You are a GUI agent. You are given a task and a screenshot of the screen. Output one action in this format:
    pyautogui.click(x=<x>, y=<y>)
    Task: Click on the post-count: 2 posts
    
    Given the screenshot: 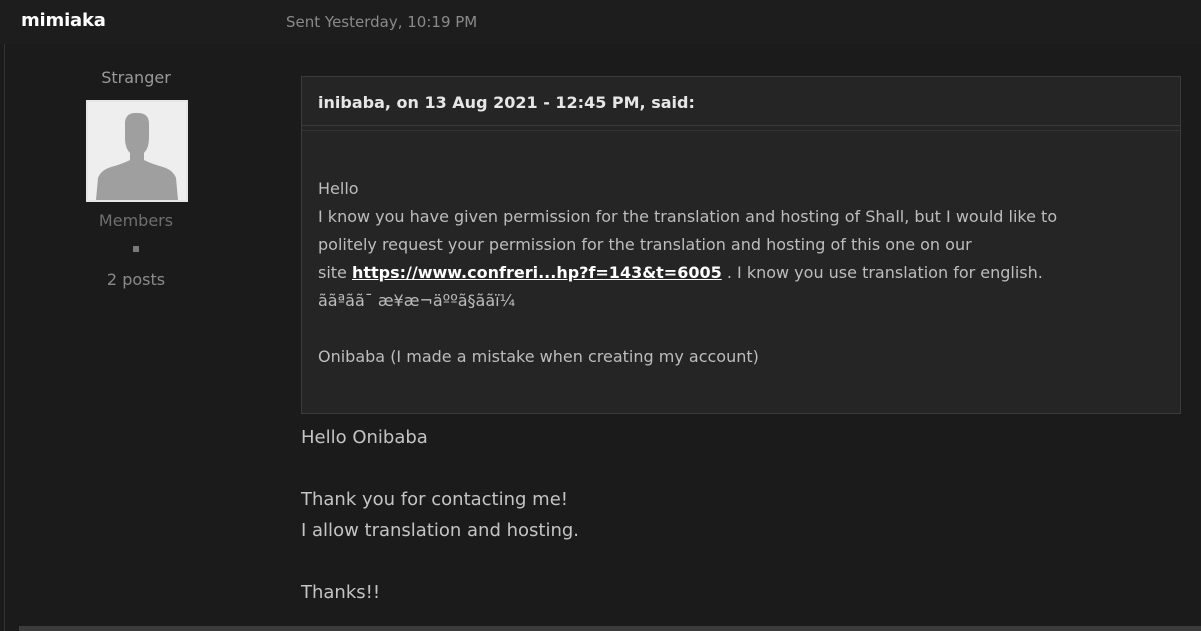 What is the action you would take?
    pyautogui.click(x=136, y=279)
    